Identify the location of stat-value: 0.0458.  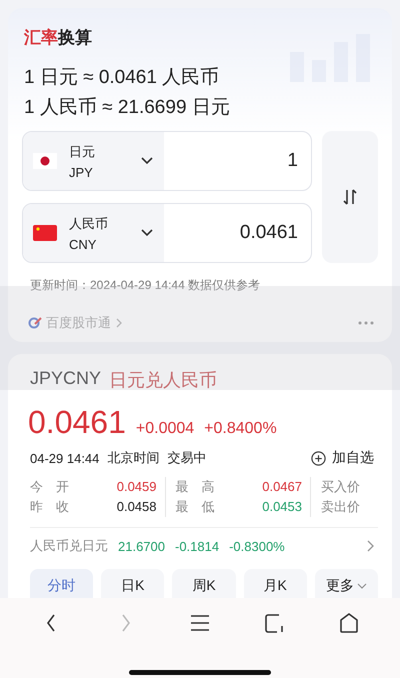
(136, 507).